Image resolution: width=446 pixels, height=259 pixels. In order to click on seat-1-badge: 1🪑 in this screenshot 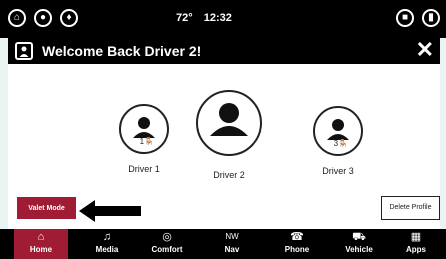, I will do `click(147, 141)`.